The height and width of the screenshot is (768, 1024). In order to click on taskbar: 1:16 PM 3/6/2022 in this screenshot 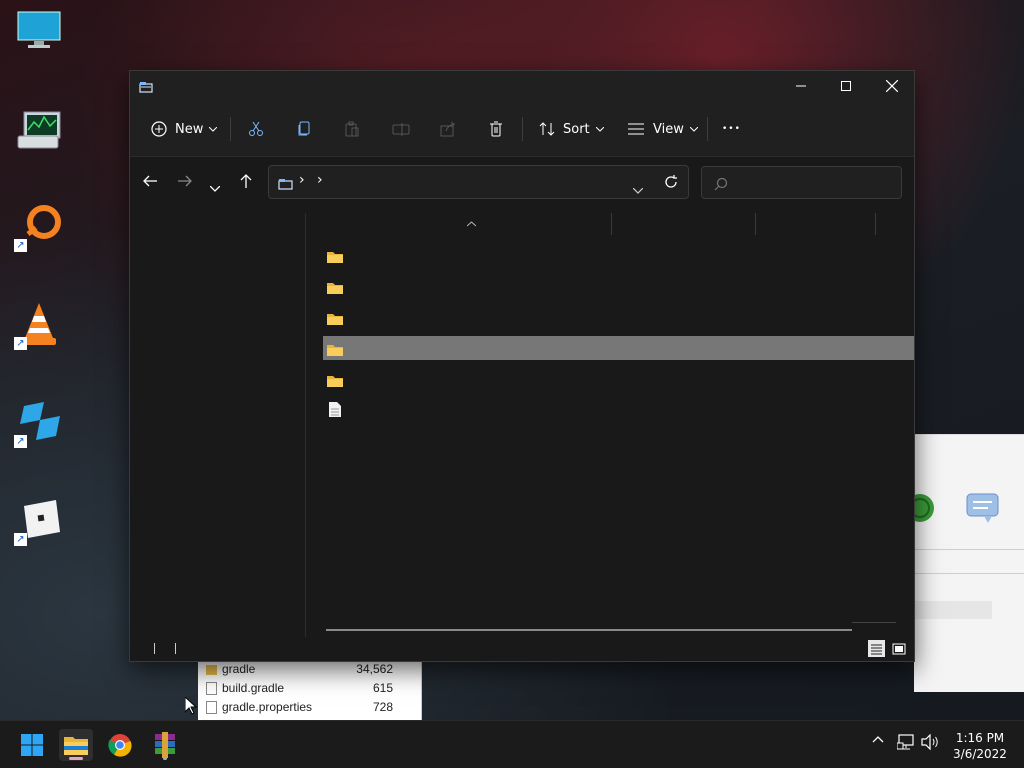, I will do `click(512, 744)`.